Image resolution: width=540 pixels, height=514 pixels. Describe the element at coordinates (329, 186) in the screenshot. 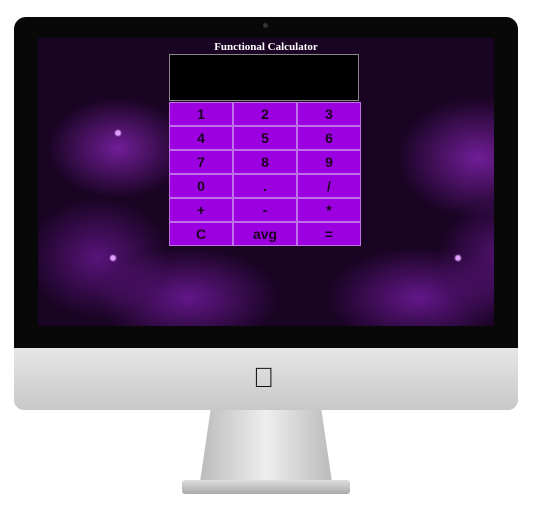

I see `calc-button: /` at that location.